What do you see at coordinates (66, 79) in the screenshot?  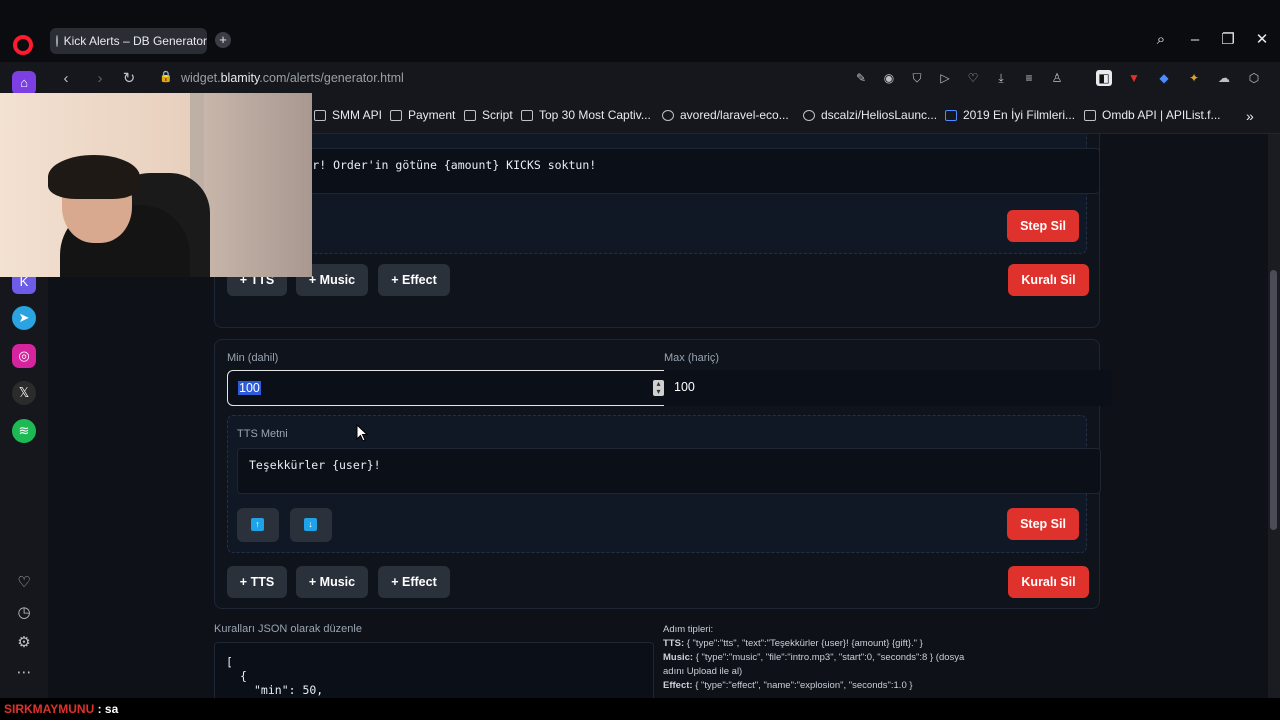 I see `back-button: ‹` at bounding box center [66, 79].